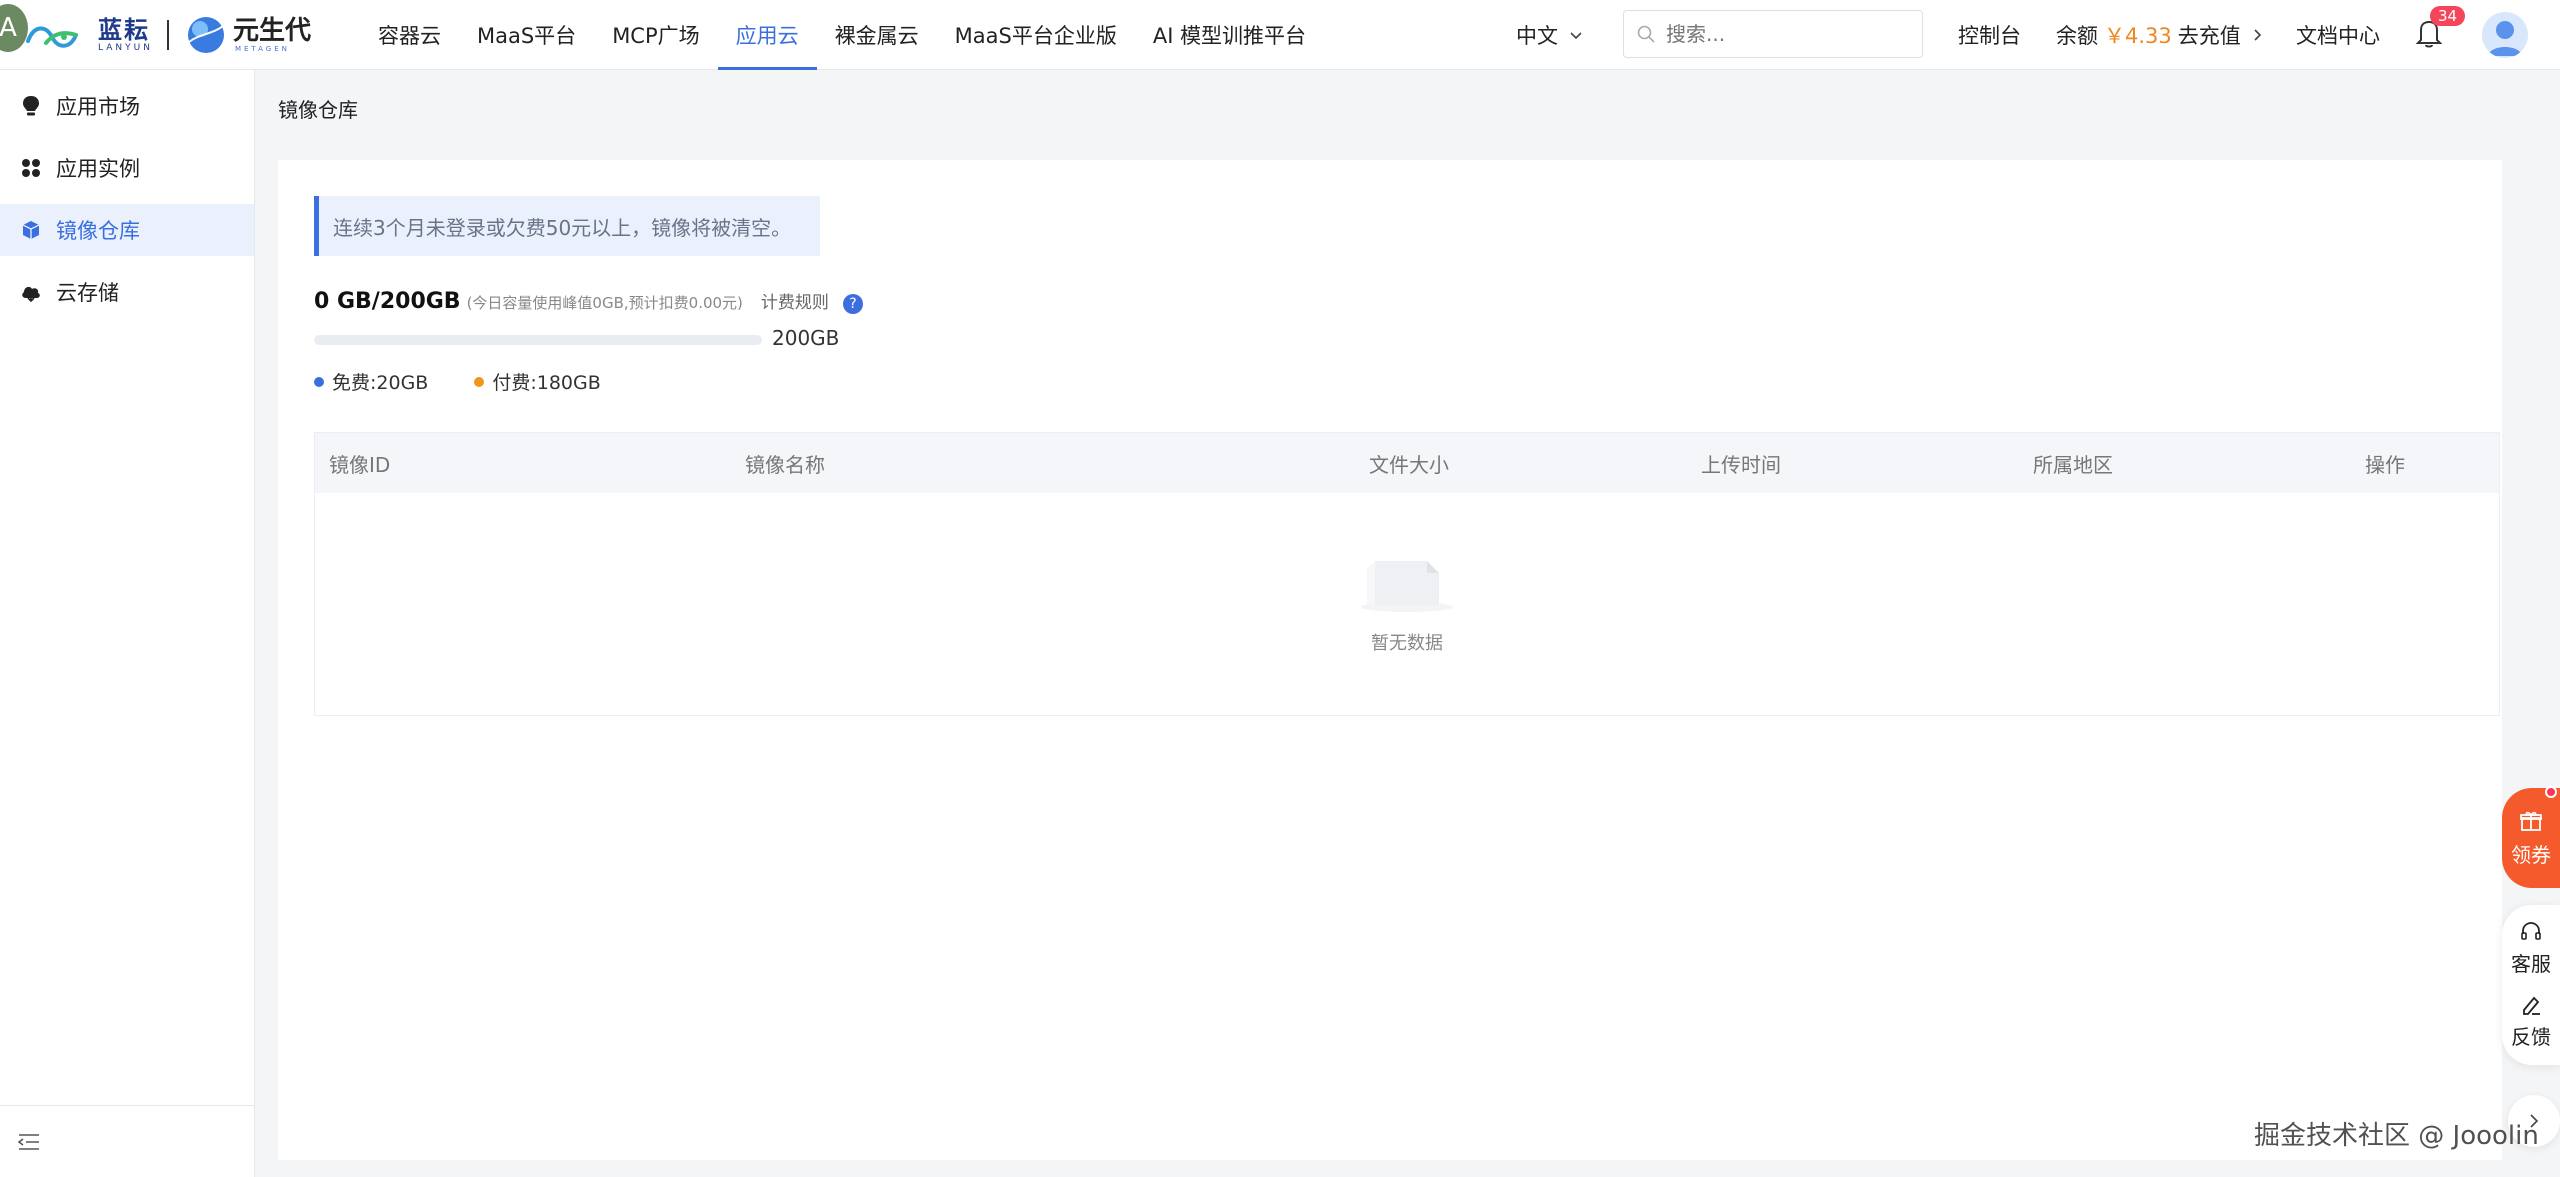 This screenshot has height=1177, width=2560. What do you see at coordinates (125, 48) in the screenshot?
I see `lanyun-logo-en: LANYUN` at bounding box center [125, 48].